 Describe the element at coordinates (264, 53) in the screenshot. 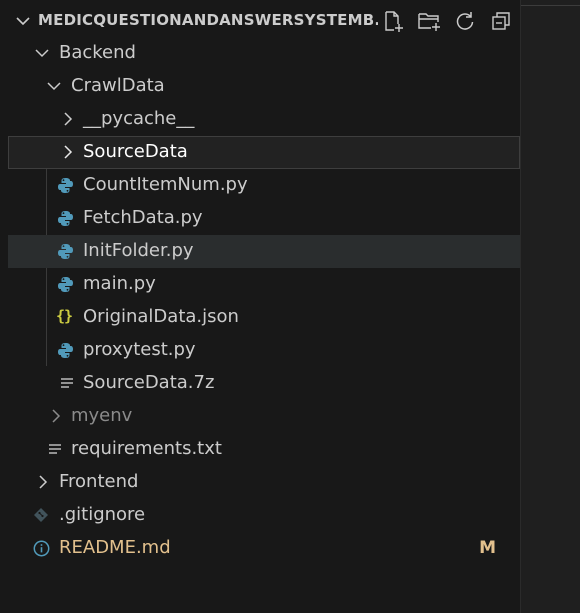

I see `tree-item-backend-folder: Backend` at that location.